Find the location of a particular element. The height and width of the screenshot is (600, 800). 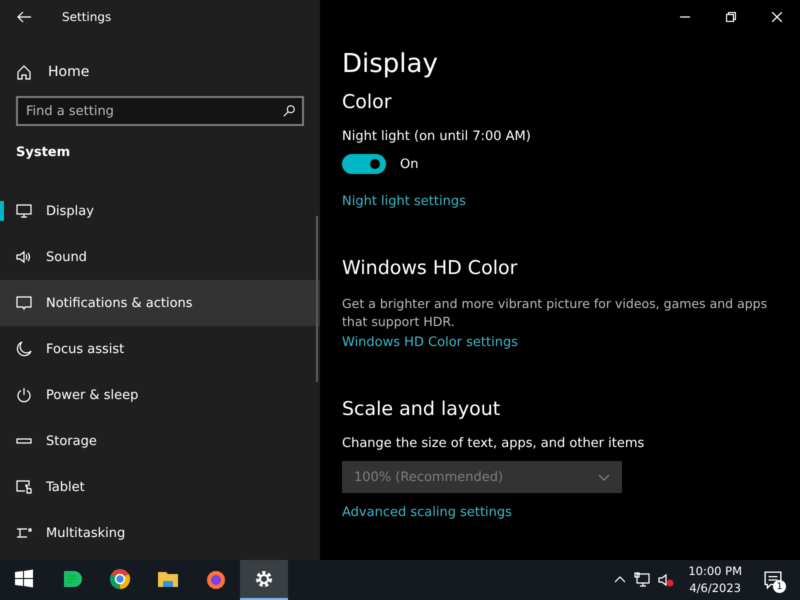

toggle-switch is located at coordinates (364, 164).